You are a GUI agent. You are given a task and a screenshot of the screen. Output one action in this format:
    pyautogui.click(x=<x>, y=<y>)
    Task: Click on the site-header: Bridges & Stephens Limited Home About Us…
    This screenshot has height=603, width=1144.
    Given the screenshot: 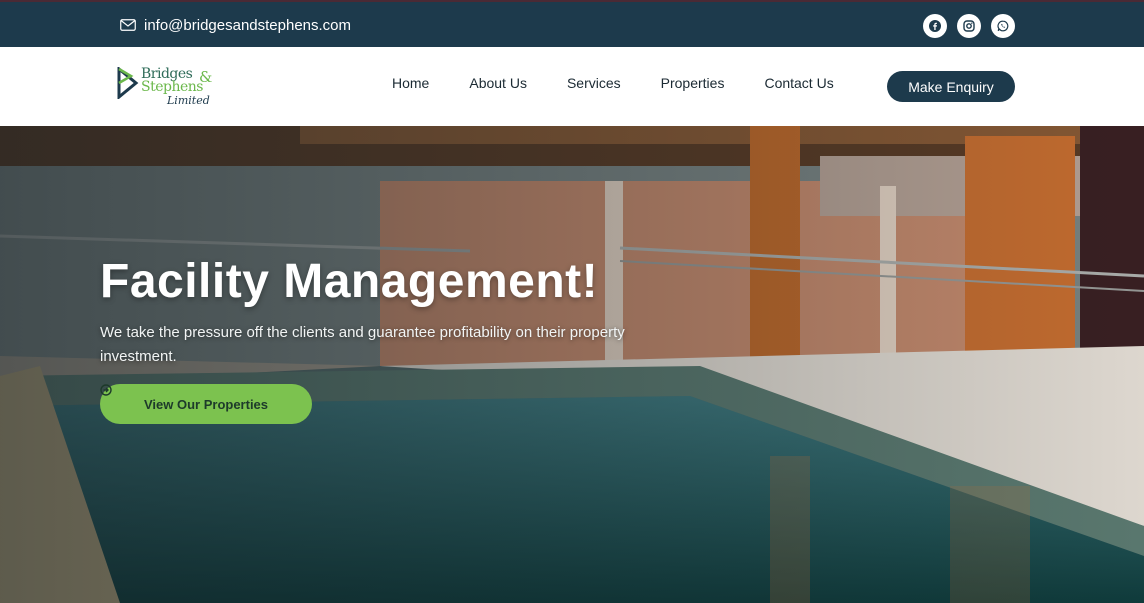 What is the action you would take?
    pyautogui.click(x=572, y=86)
    